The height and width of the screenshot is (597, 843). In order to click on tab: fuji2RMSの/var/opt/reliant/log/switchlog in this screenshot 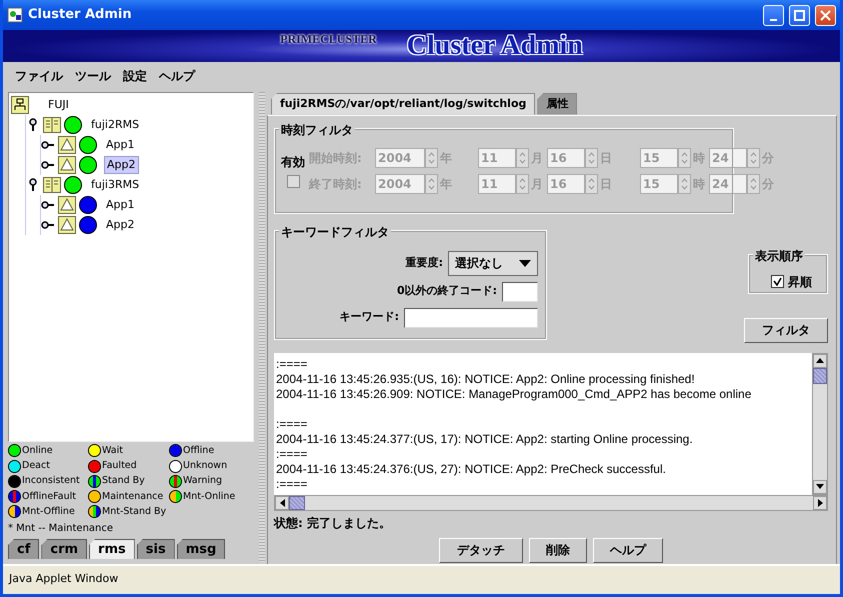, I will do `click(403, 103)`.